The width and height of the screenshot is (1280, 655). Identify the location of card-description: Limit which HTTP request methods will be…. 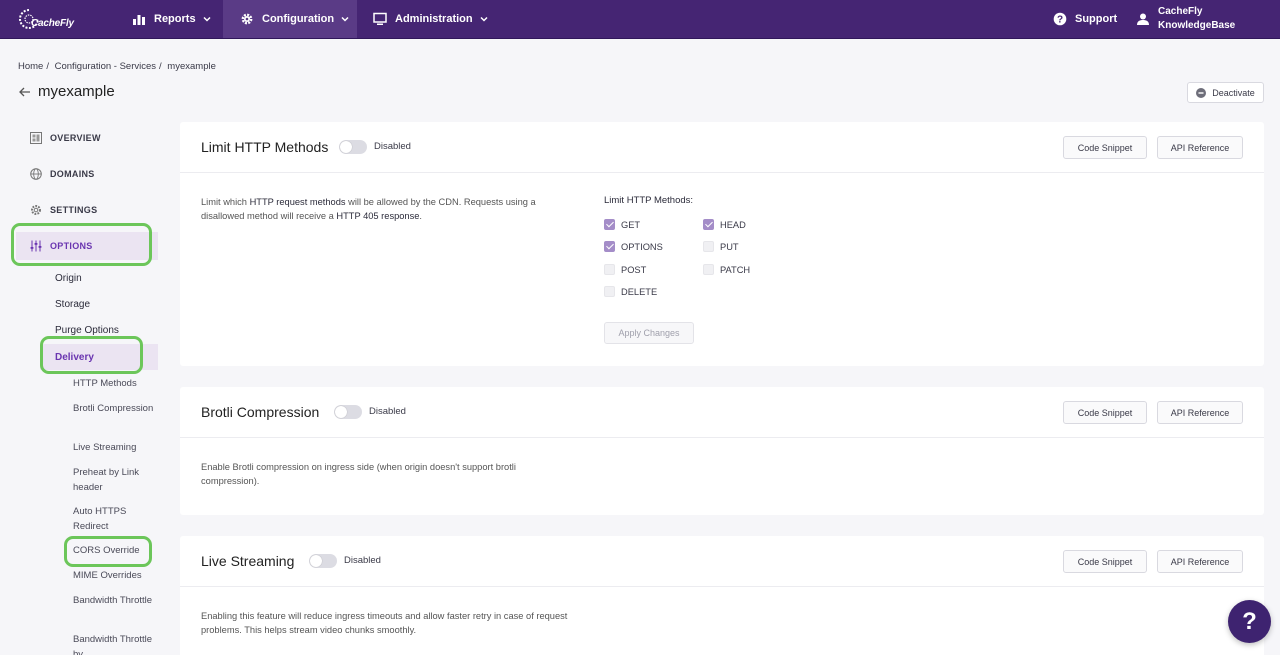
(381, 209).